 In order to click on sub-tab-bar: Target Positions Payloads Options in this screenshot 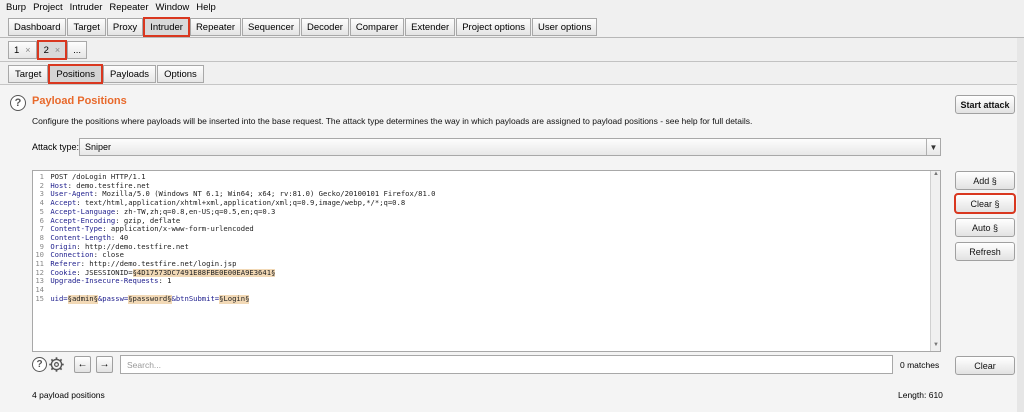, I will do `click(106, 74)`.